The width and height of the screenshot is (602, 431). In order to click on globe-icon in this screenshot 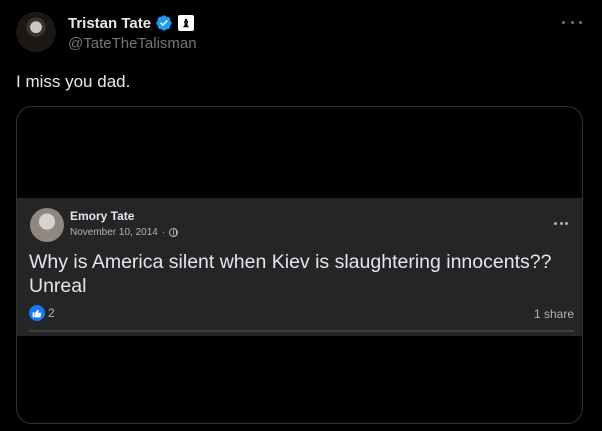, I will do `click(174, 232)`.